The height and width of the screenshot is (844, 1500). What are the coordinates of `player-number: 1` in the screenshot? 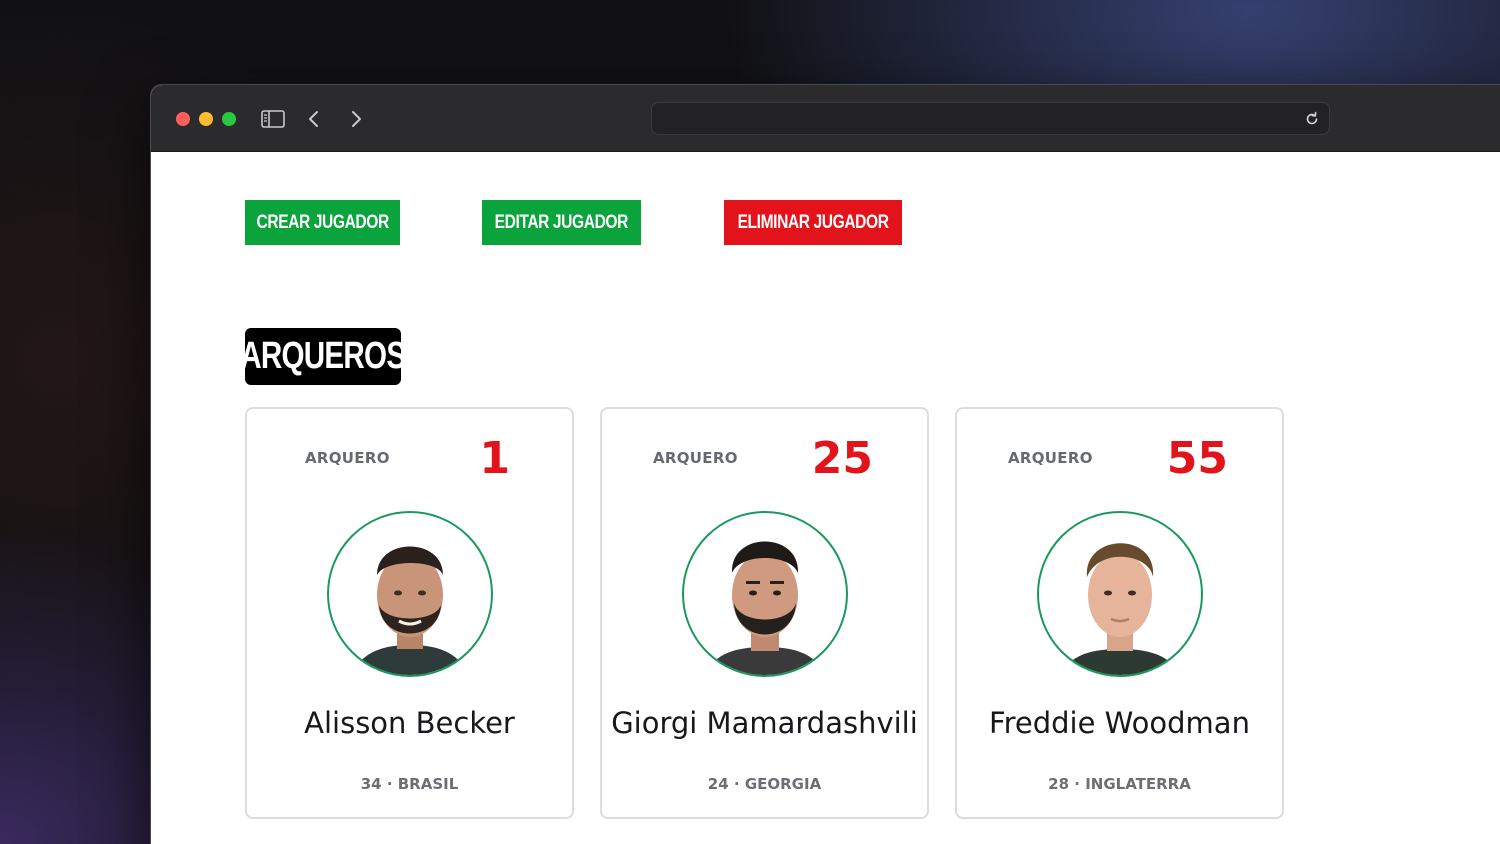 It's located at (494, 458).